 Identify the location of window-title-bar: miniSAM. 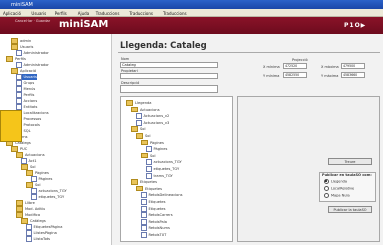
(191, 4).